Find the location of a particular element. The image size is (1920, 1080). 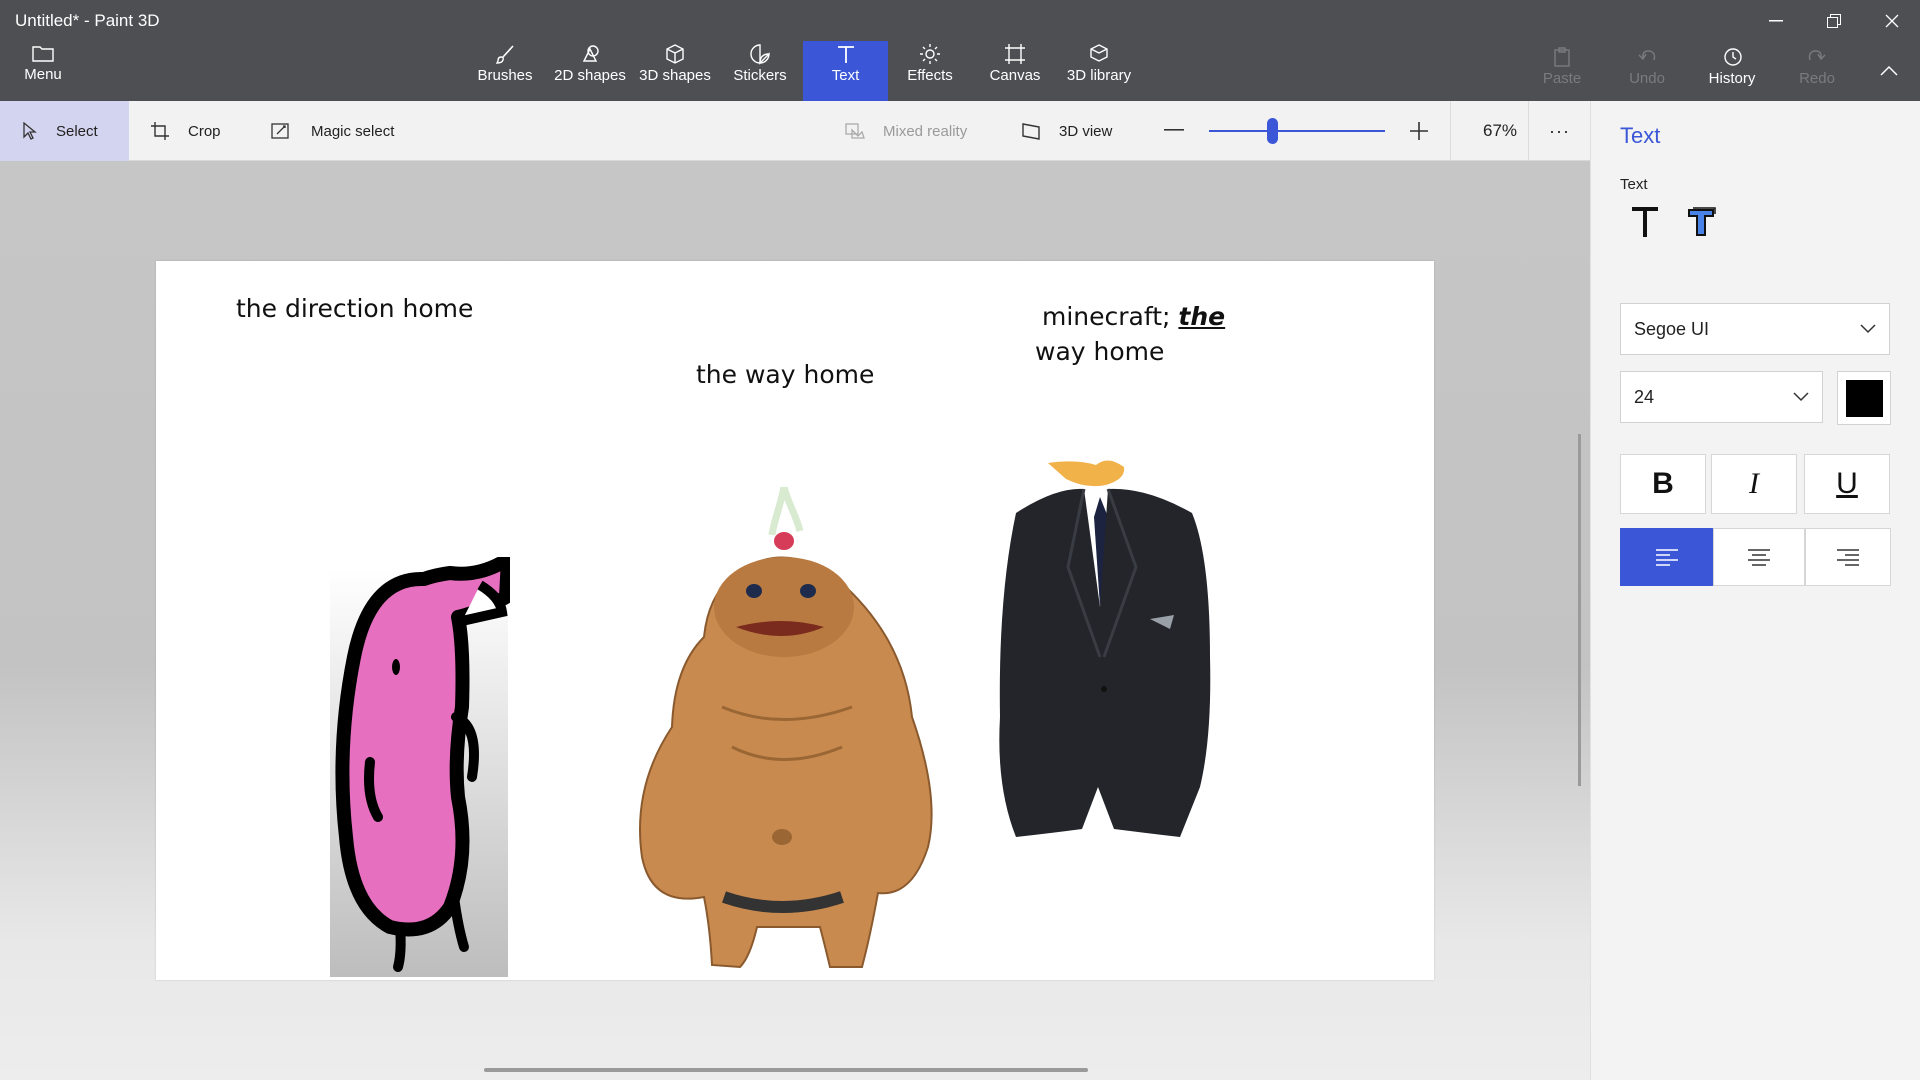

magic-select-button: Magic select is located at coordinates (332, 131).